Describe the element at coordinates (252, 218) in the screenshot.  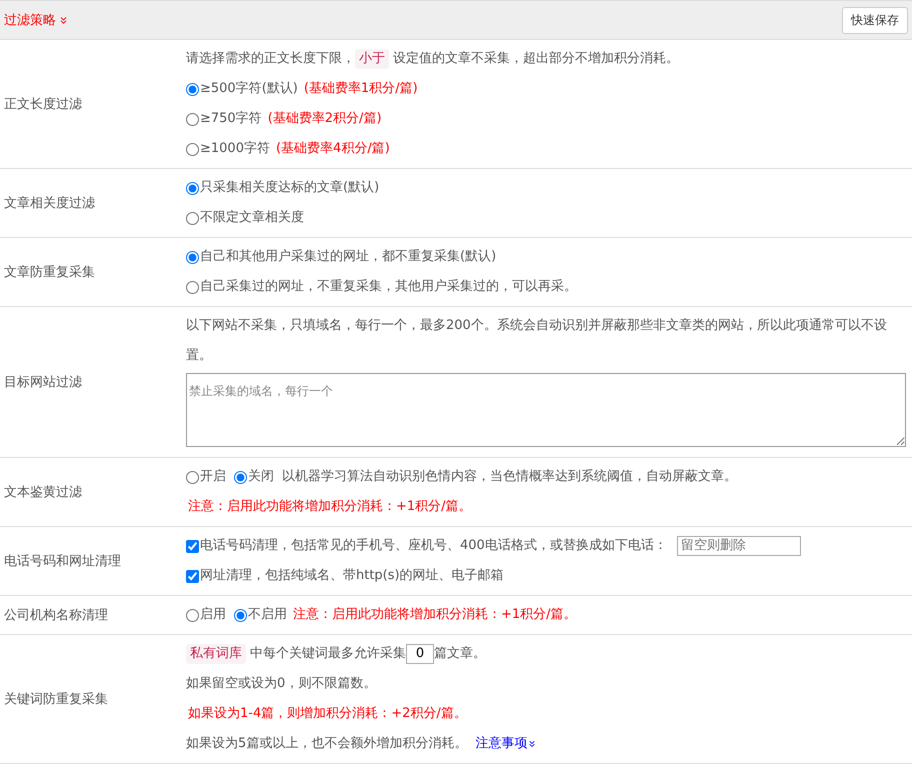
I see `option-label: 不限定文章相关度` at that location.